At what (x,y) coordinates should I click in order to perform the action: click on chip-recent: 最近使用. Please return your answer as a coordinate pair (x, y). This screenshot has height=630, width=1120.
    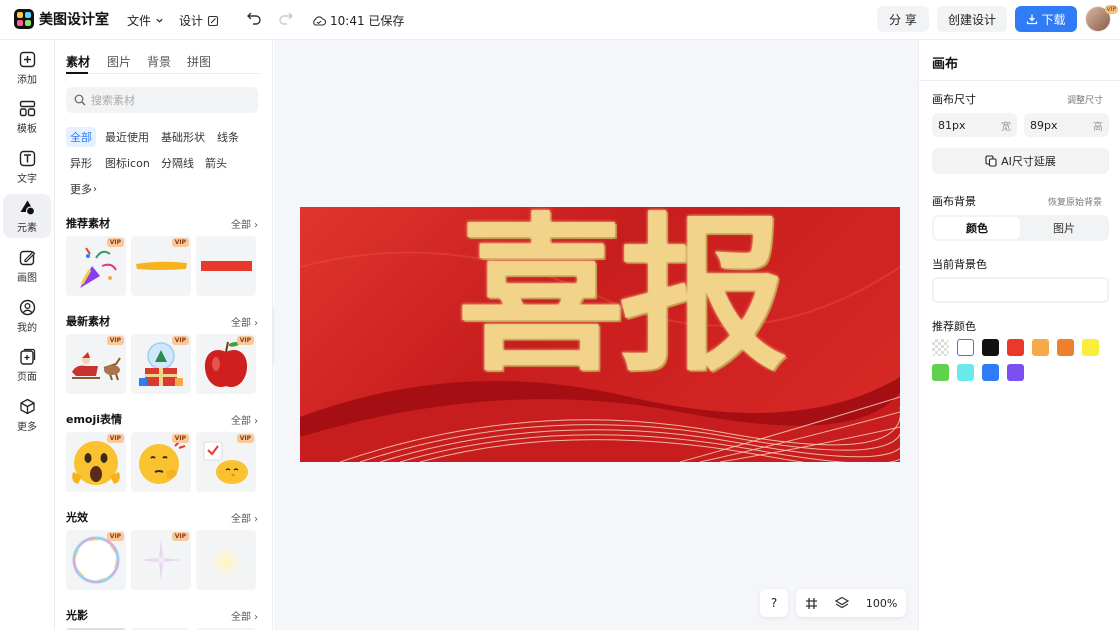
    Looking at the image, I should click on (127, 137).